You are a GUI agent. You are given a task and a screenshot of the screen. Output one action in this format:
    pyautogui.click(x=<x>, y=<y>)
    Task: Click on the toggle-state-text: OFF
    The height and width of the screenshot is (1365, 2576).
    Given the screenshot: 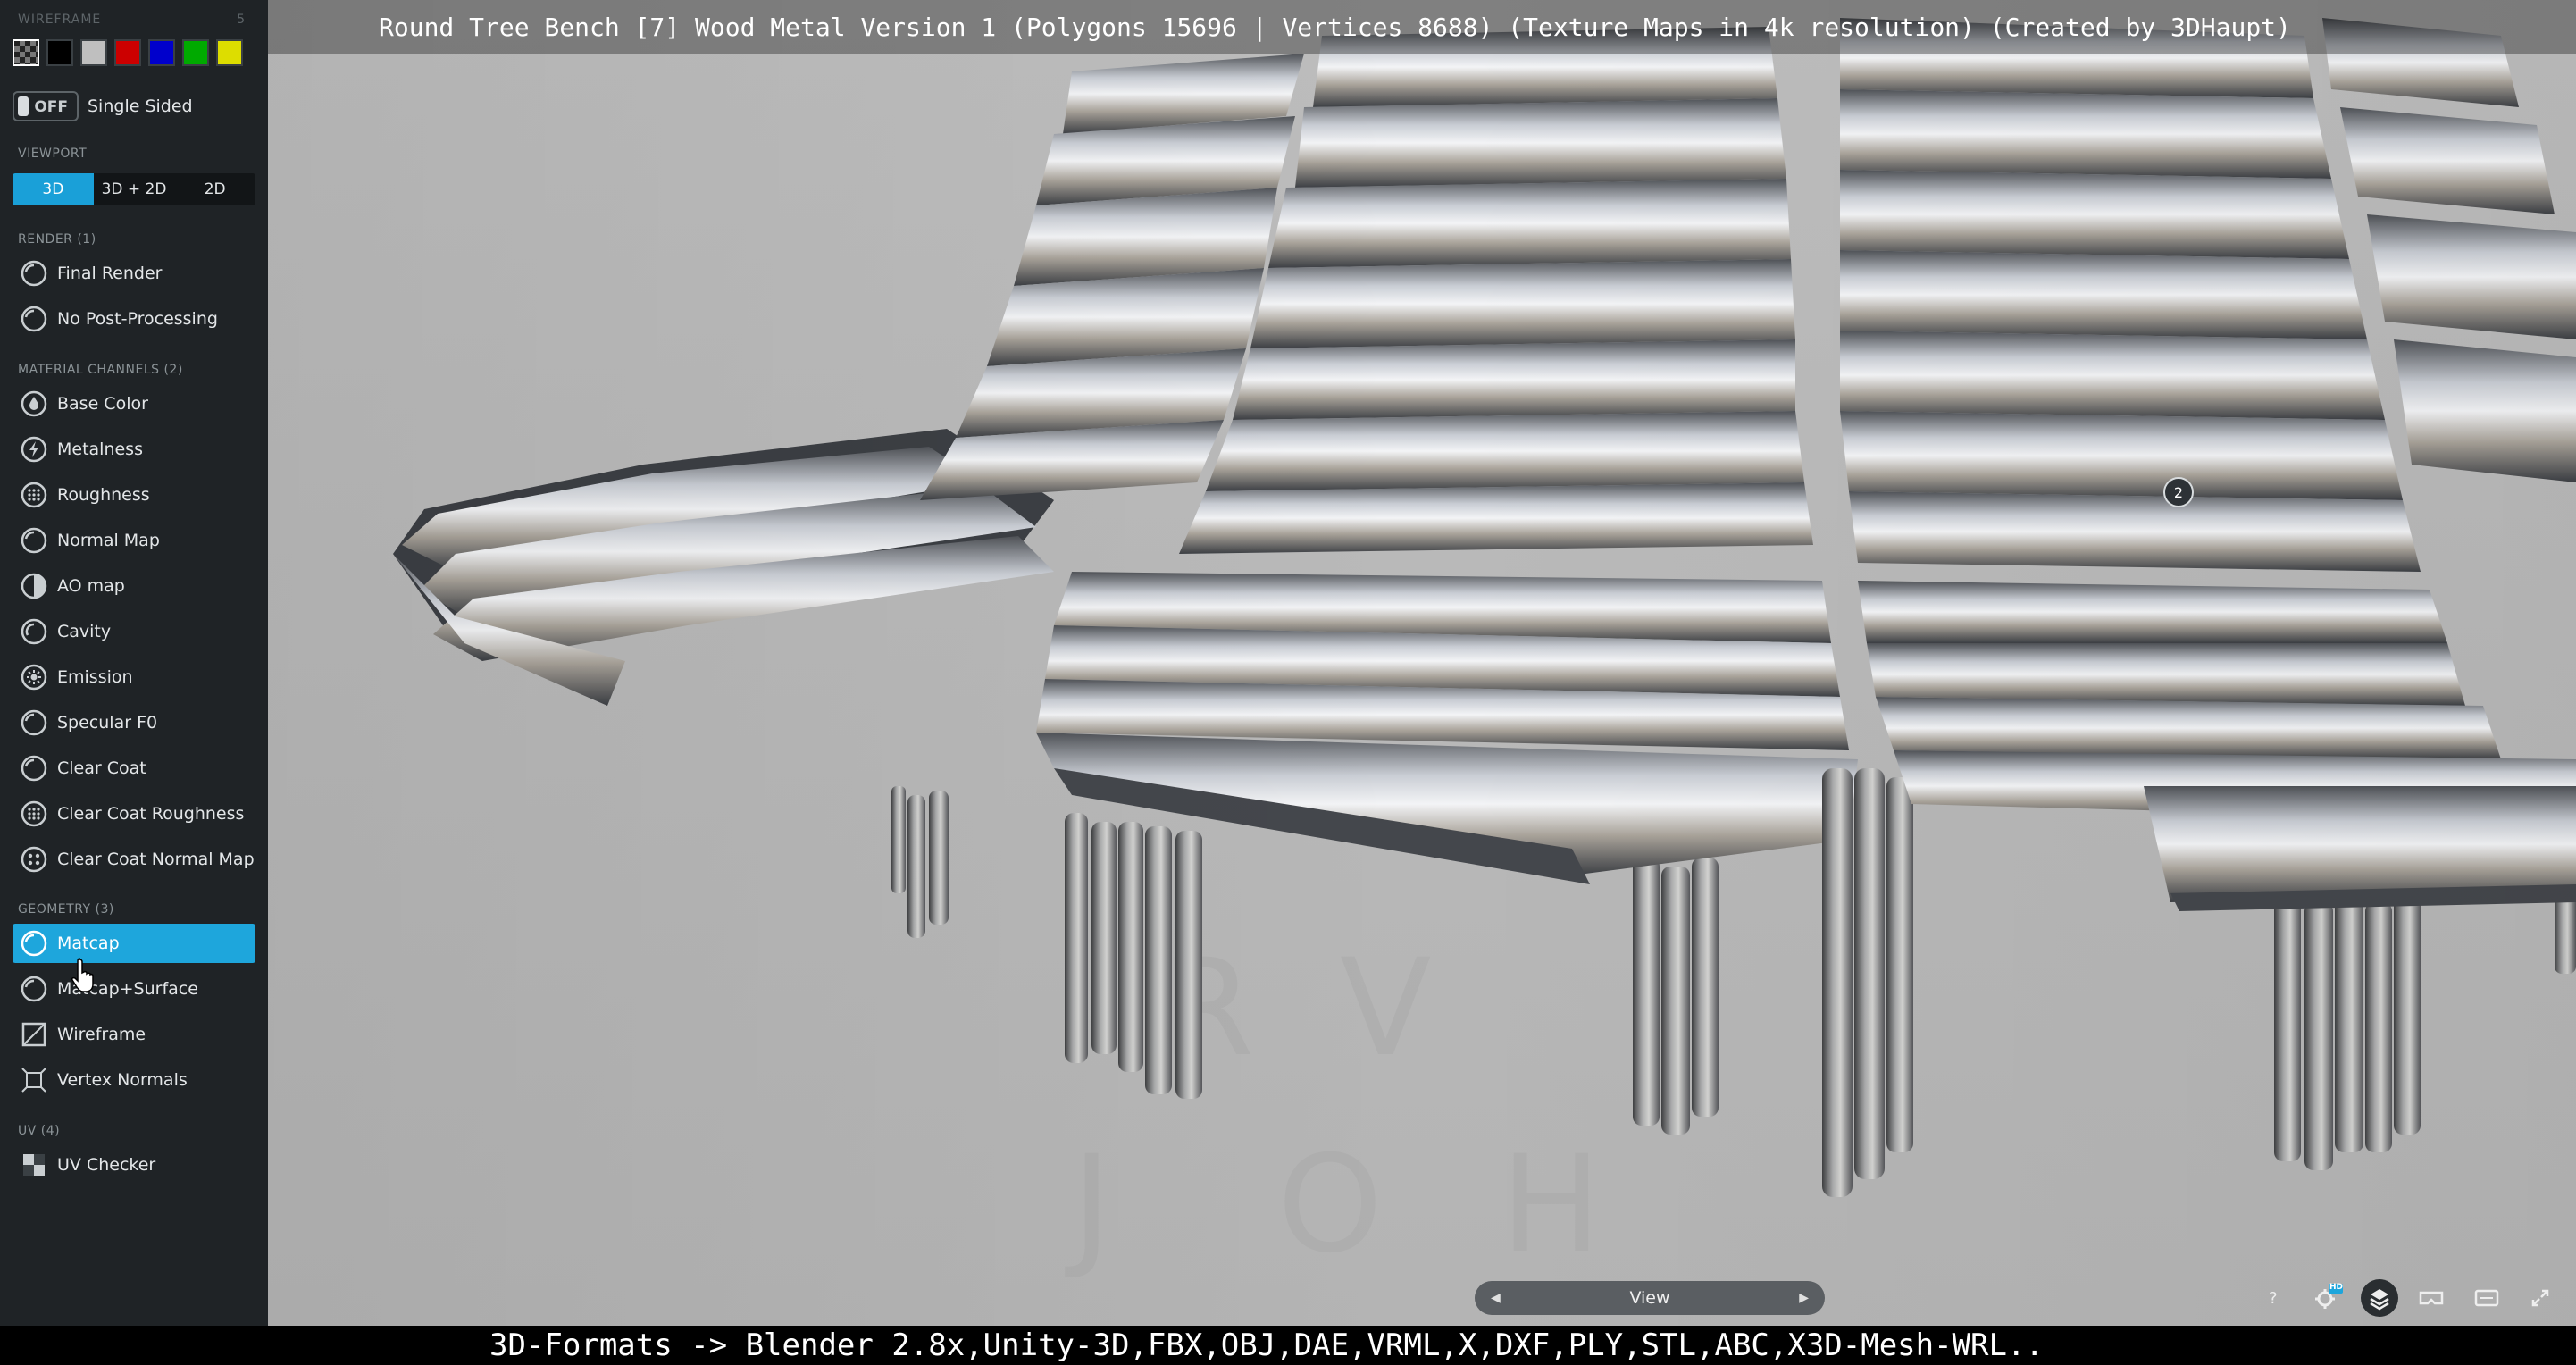 What is the action you would take?
    pyautogui.click(x=51, y=107)
    